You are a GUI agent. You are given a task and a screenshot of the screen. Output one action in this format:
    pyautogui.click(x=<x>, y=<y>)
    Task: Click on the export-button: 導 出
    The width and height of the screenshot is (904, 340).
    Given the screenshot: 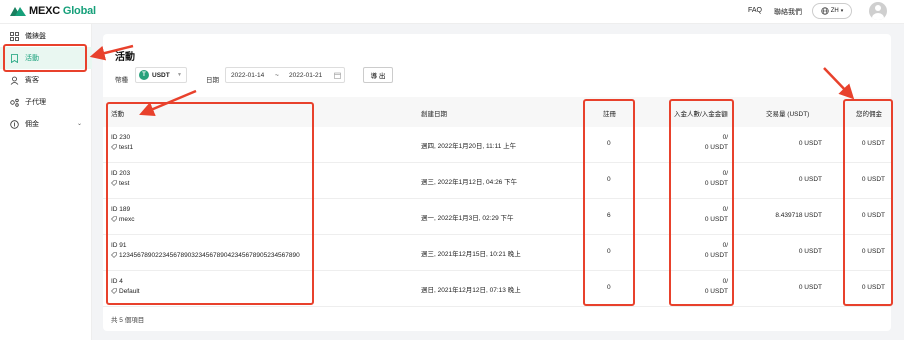 What is the action you would take?
    pyautogui.click(x=378, y=75)
    